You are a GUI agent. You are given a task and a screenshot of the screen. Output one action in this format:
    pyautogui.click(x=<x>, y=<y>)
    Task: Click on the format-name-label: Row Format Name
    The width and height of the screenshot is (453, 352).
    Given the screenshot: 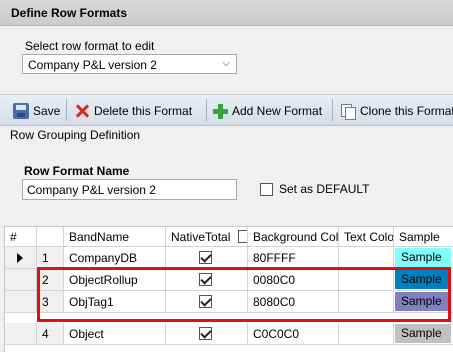 What is the action you would take?
    pyautogui.click(x=77, y=171)
    